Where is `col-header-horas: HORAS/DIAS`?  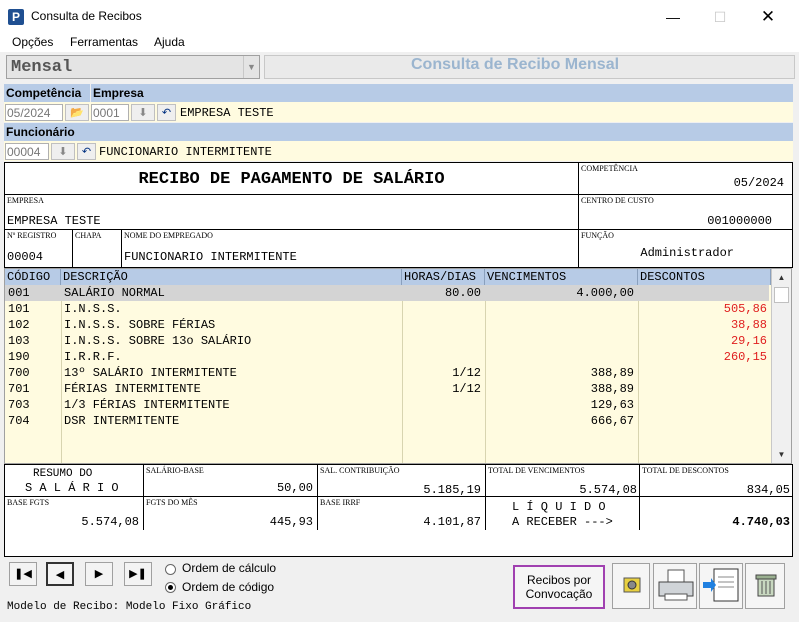
col-header-horas: HORAS/DIAS is located at coordinates (443, 277).